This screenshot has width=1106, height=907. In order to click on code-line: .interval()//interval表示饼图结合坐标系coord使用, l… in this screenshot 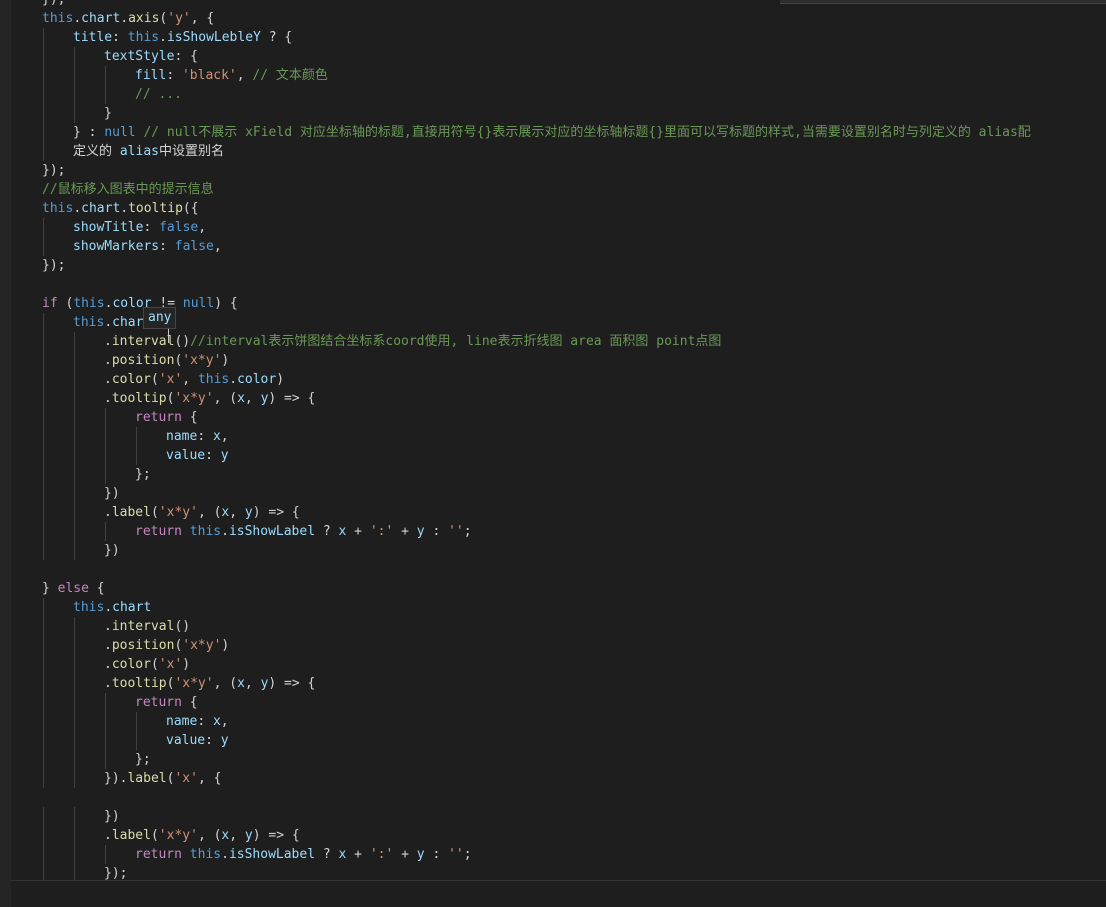, I will do `click(412, 341)`.